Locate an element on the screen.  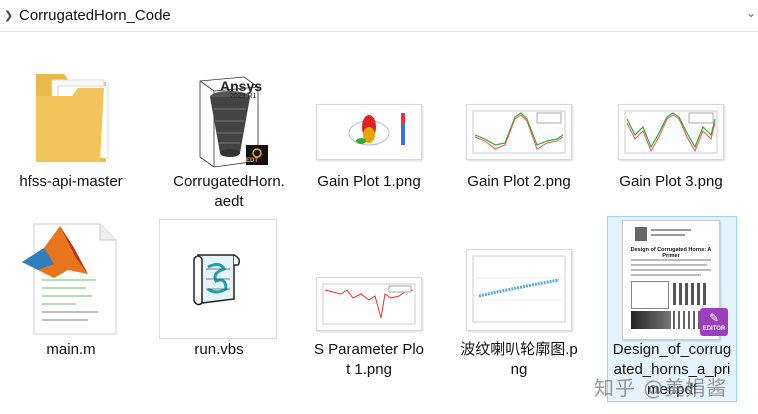
file-item-gain-plot-3: Gain Plot 3.png is located at coordinates (671, 125).